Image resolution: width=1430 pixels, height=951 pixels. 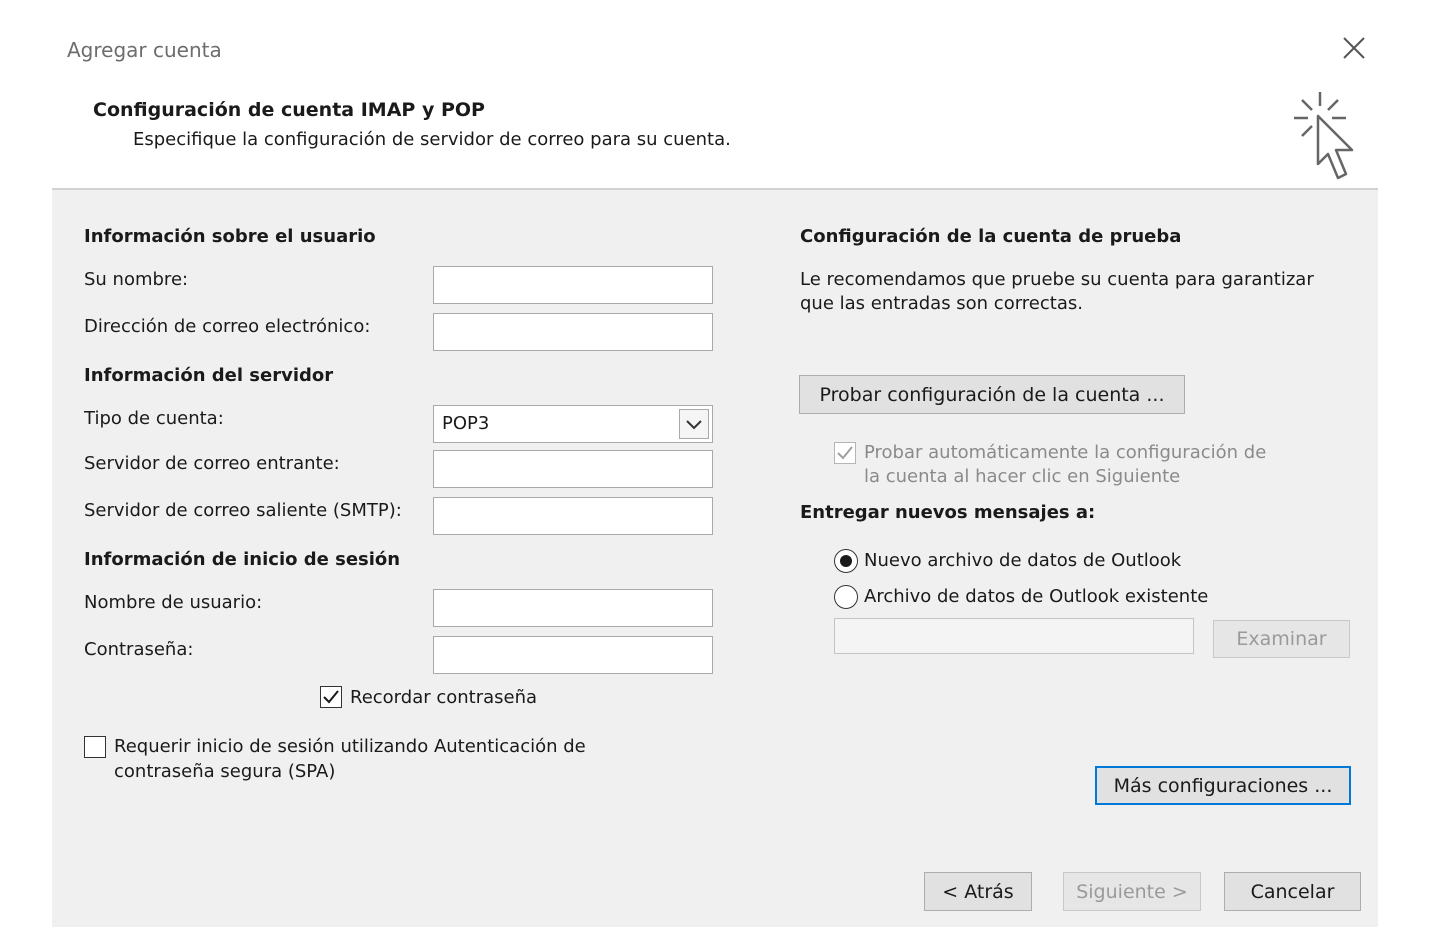 I want to click on password-label: Contraseña:, so click(x=139, y=649).